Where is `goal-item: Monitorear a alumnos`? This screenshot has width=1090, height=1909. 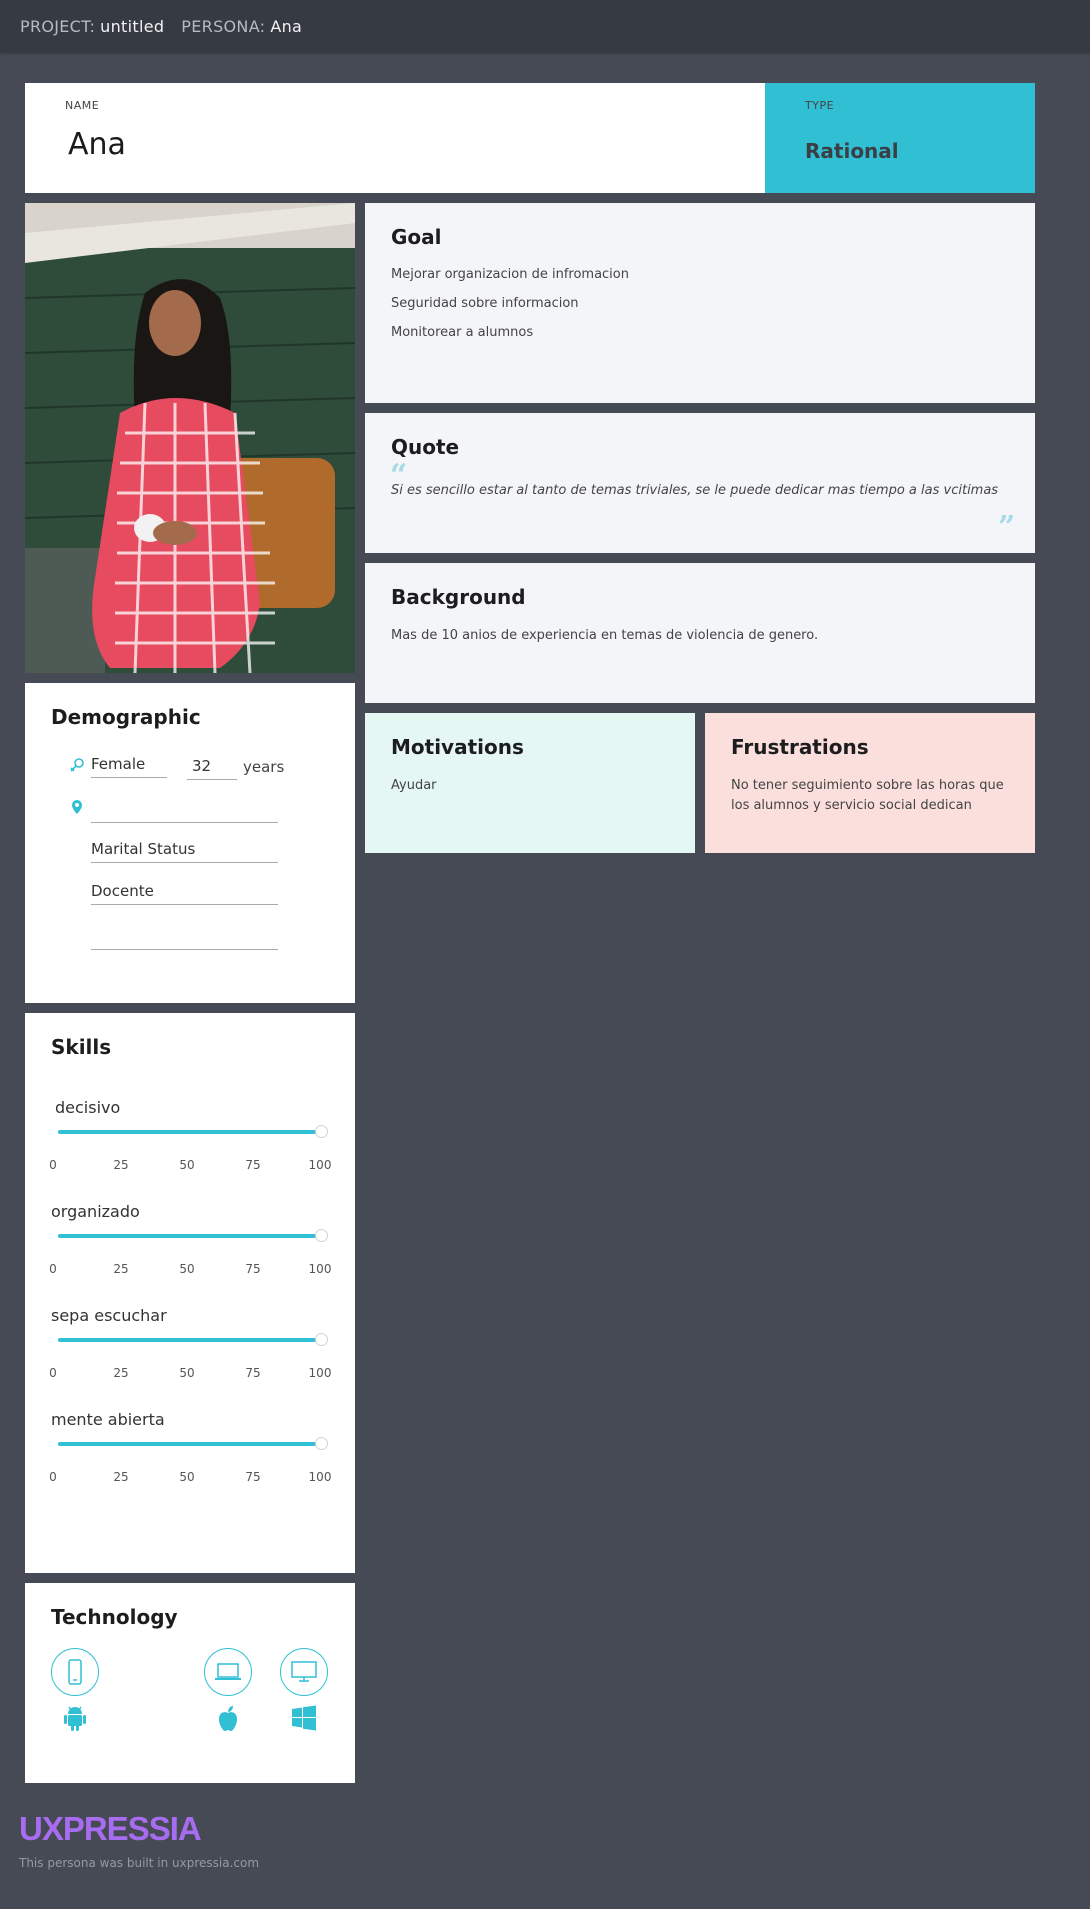 goal-item: Monitorear a alumnos is located at coordinates (510, 339).